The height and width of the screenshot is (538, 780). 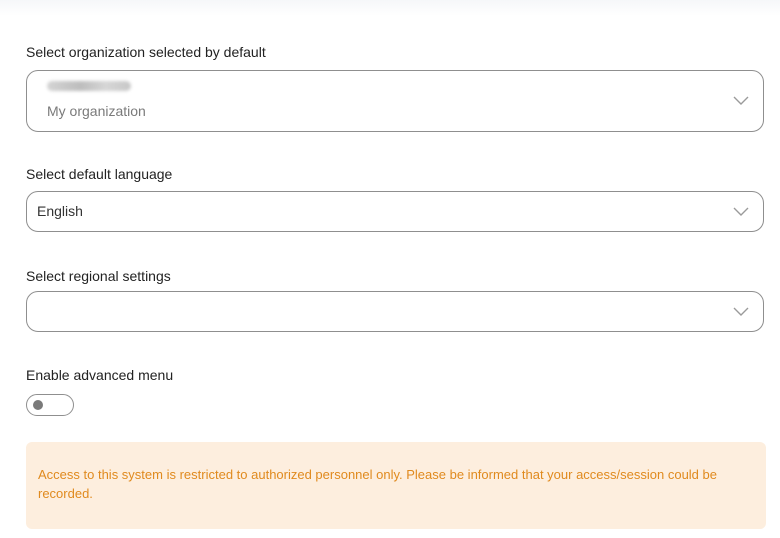 What do you see at coordinates (395, 101) in the screenshot?
I see `organization-select: My organization` at bounding box center [395, 101].